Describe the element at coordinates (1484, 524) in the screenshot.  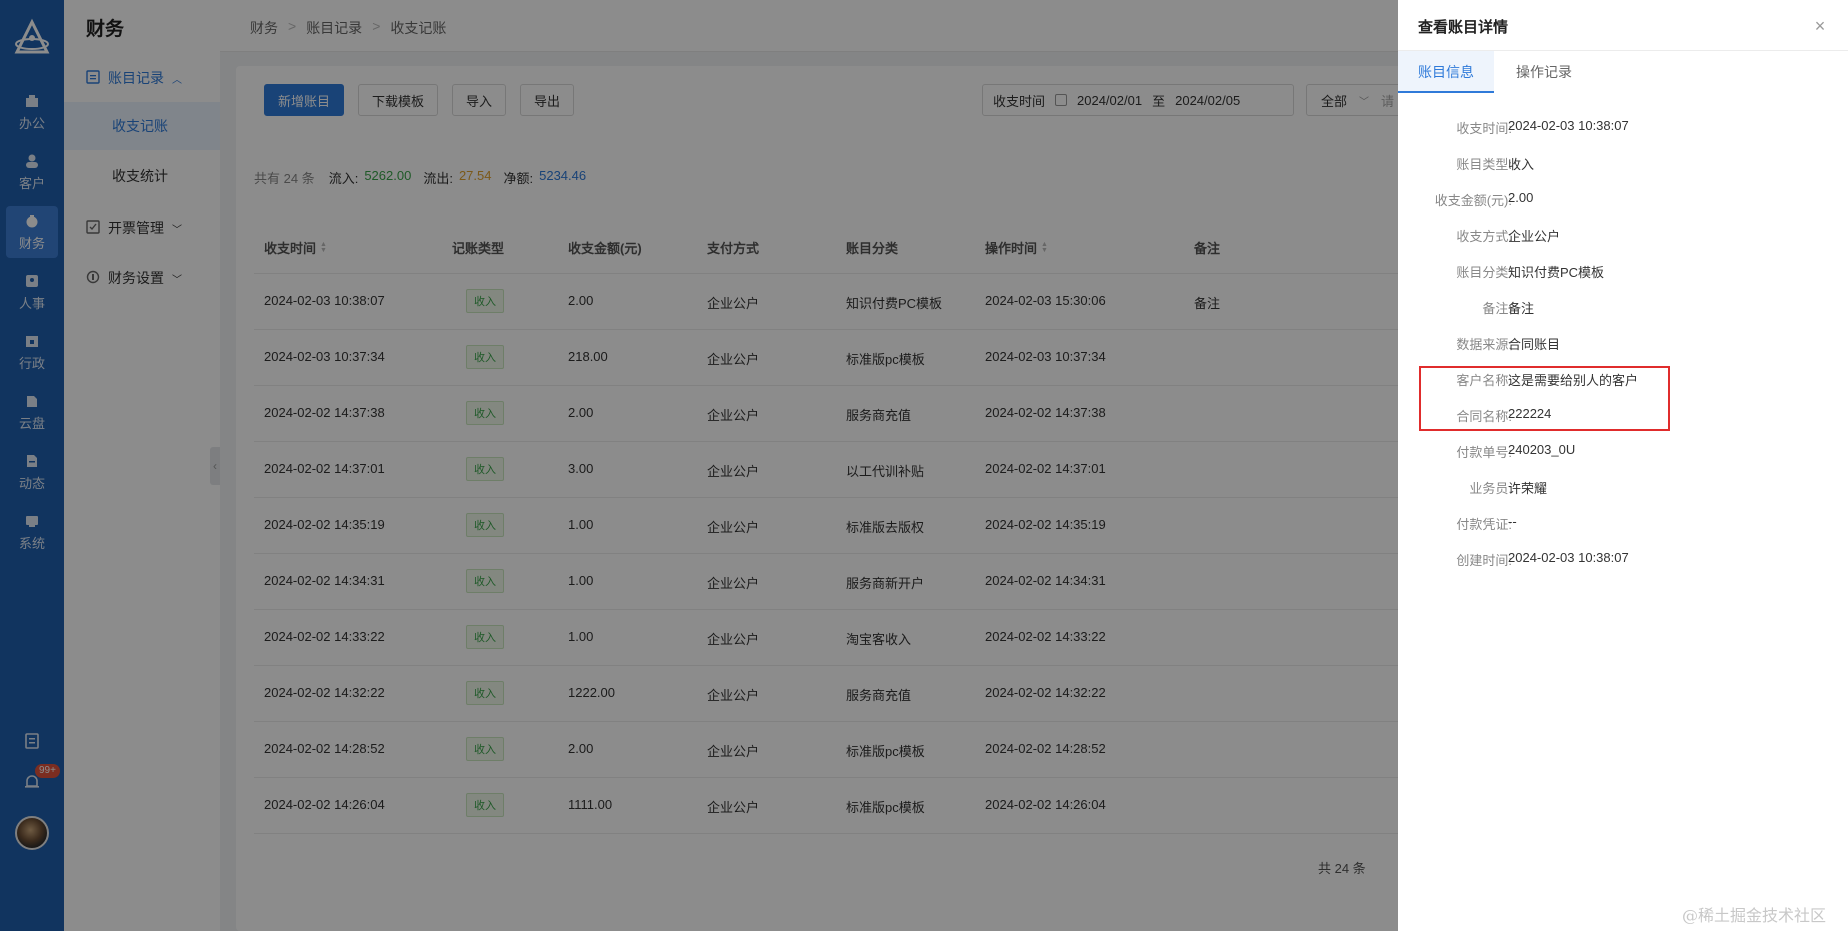
I see `detail-label: 付款凭证:` at that location.